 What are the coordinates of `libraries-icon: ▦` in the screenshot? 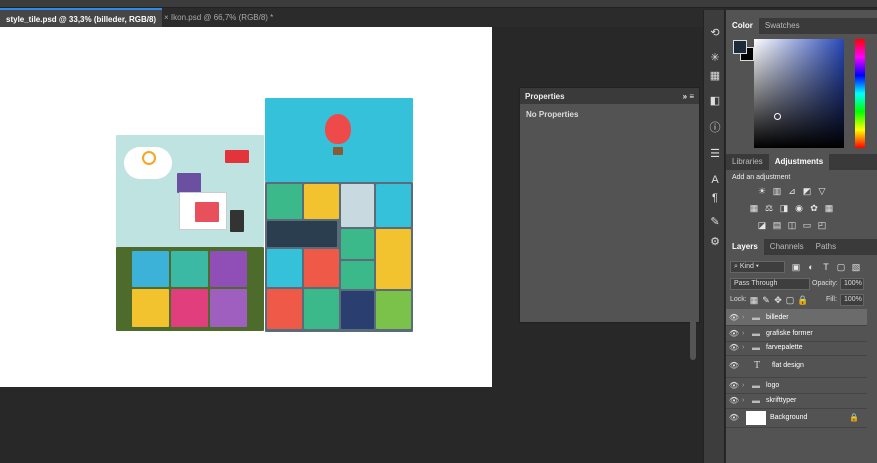 It's located at (715, 76).